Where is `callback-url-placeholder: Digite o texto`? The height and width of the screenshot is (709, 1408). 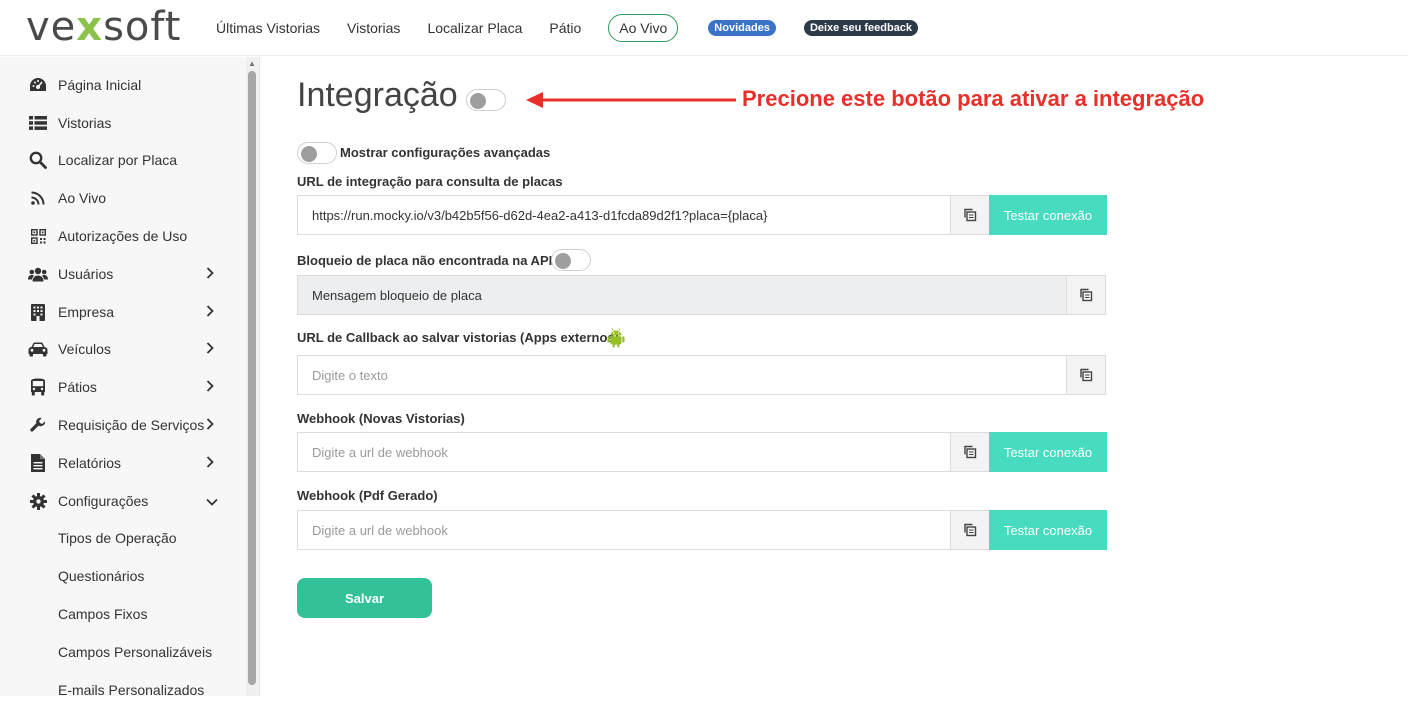 callback-url-placeholder: Digite o texto is located at coordinates (350, 375).